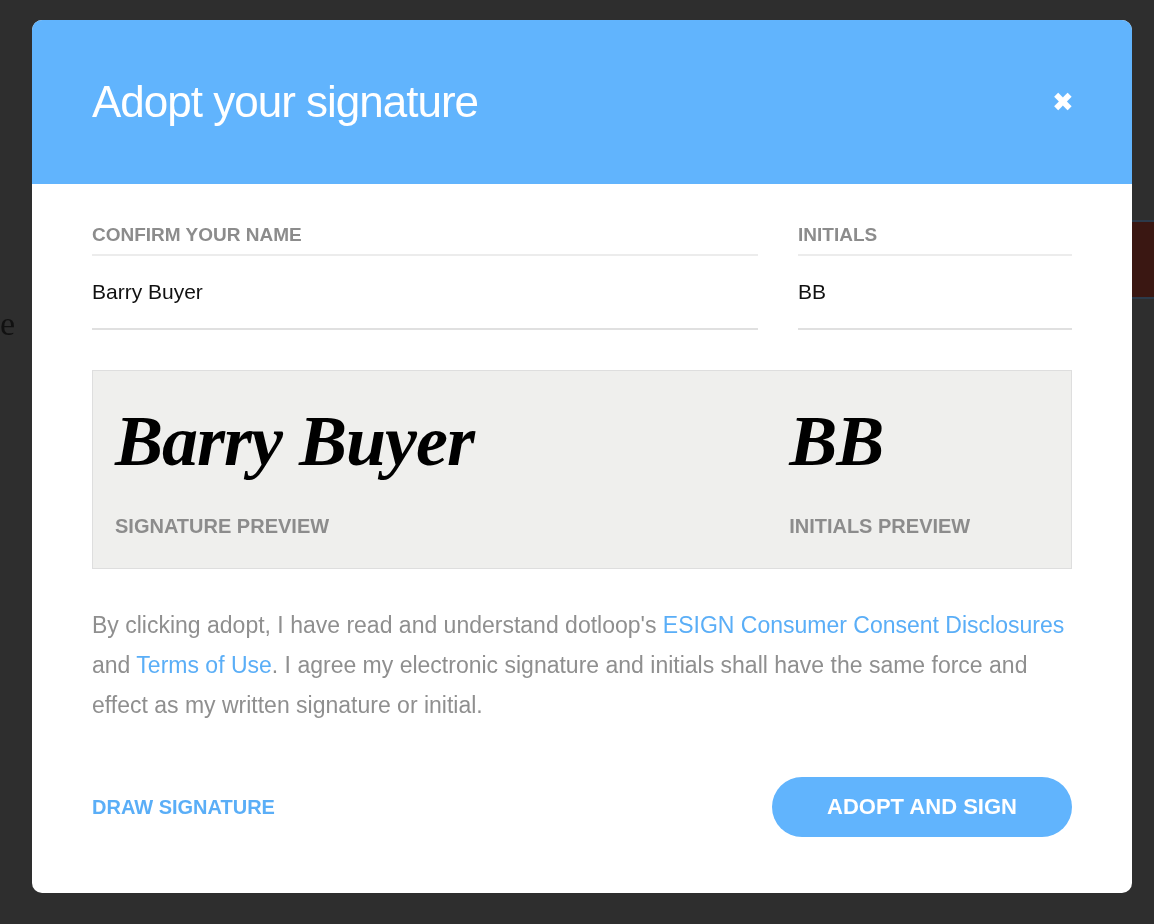 The image size is (1154, 924). I want to click on field-label: INITIALS, so click(935, 240).